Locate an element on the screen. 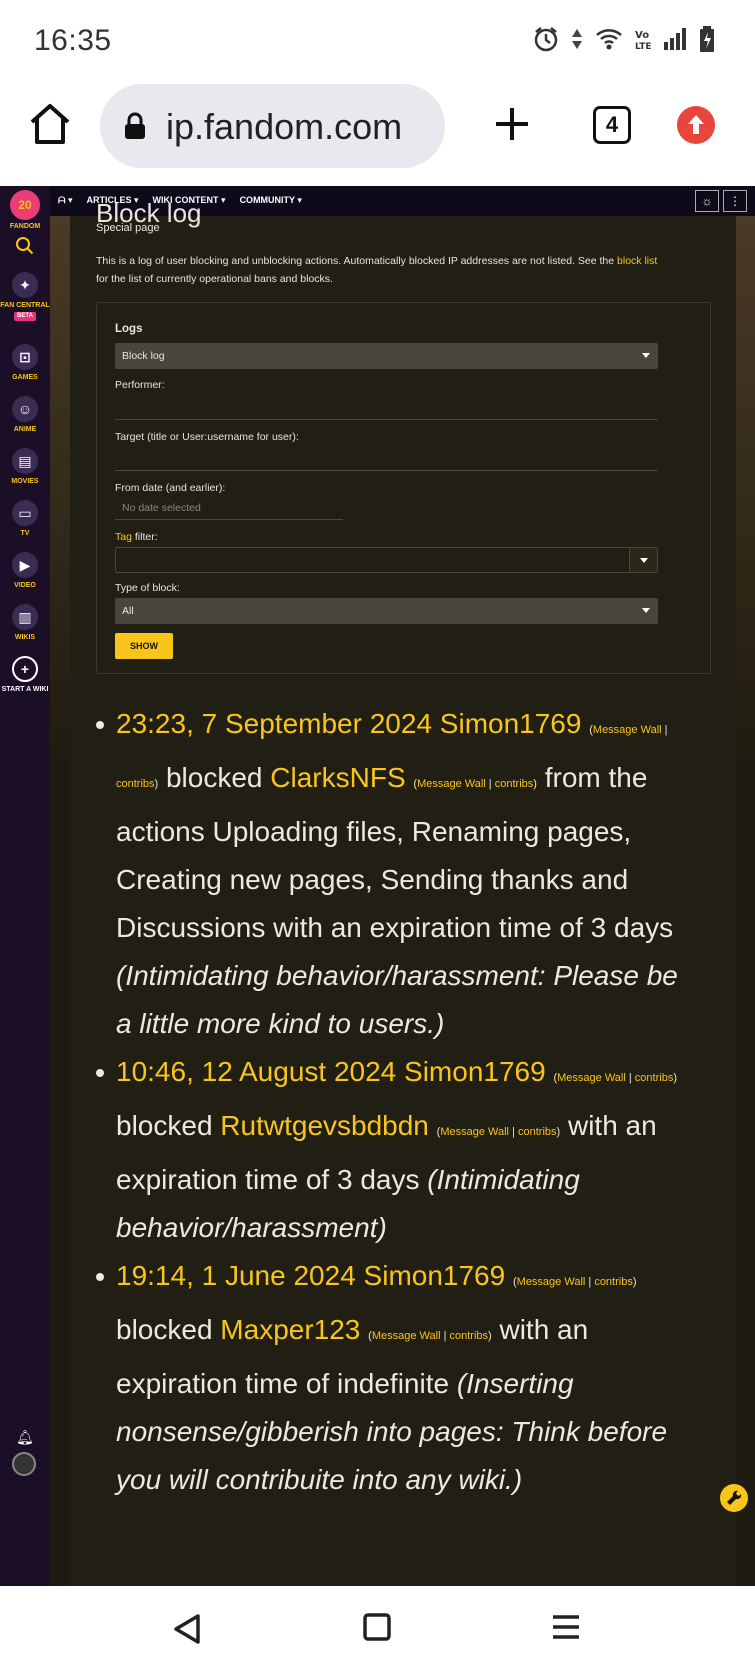 Image resolution: width=755 pixels, height=1678 pixels. alarm-icon is located at coordinates (546, 39).